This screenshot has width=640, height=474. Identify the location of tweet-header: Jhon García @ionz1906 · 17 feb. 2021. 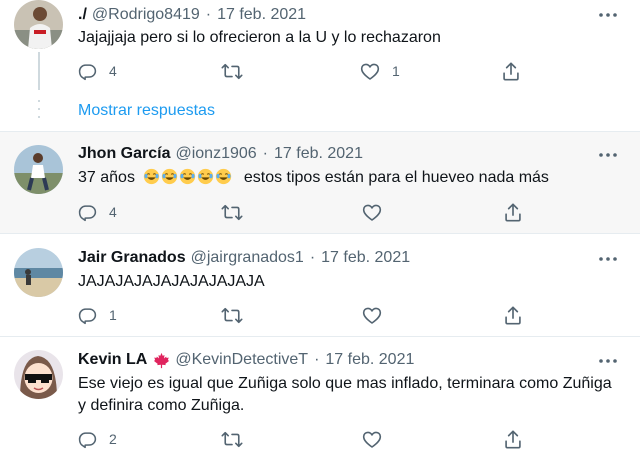
(220, 154).